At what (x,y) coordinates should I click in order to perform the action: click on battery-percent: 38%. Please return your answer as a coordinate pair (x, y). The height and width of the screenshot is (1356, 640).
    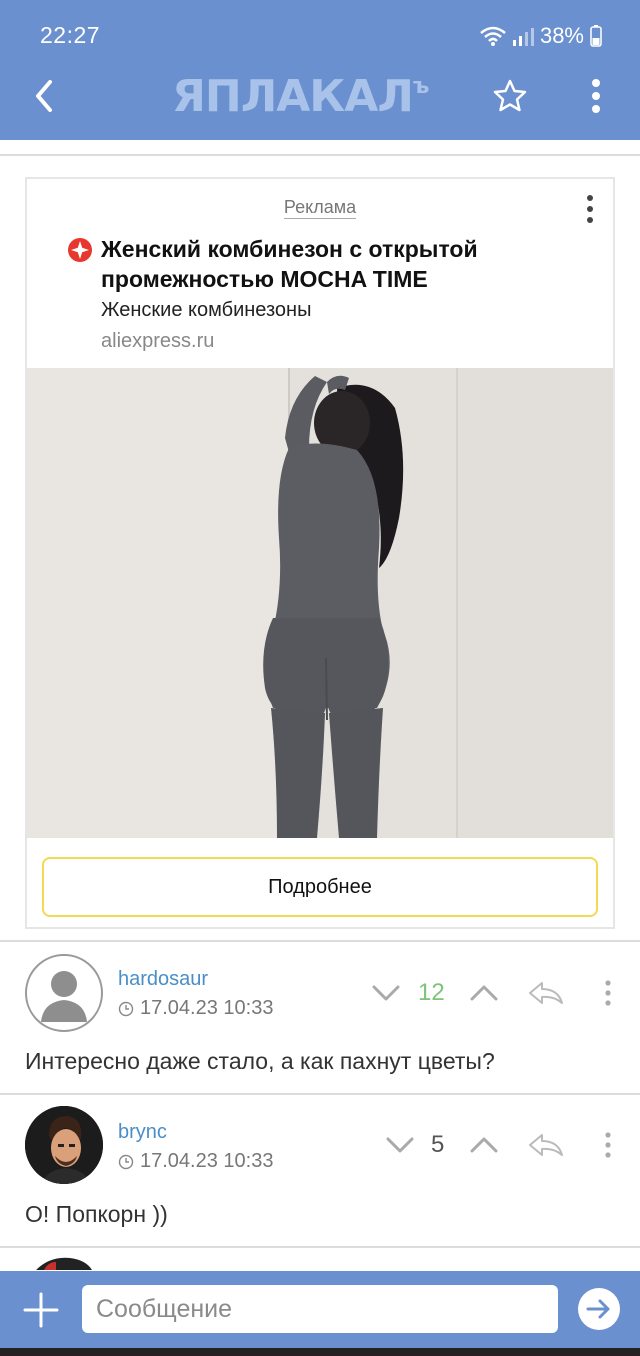
    Looking at the image, I should click on (561, 35).